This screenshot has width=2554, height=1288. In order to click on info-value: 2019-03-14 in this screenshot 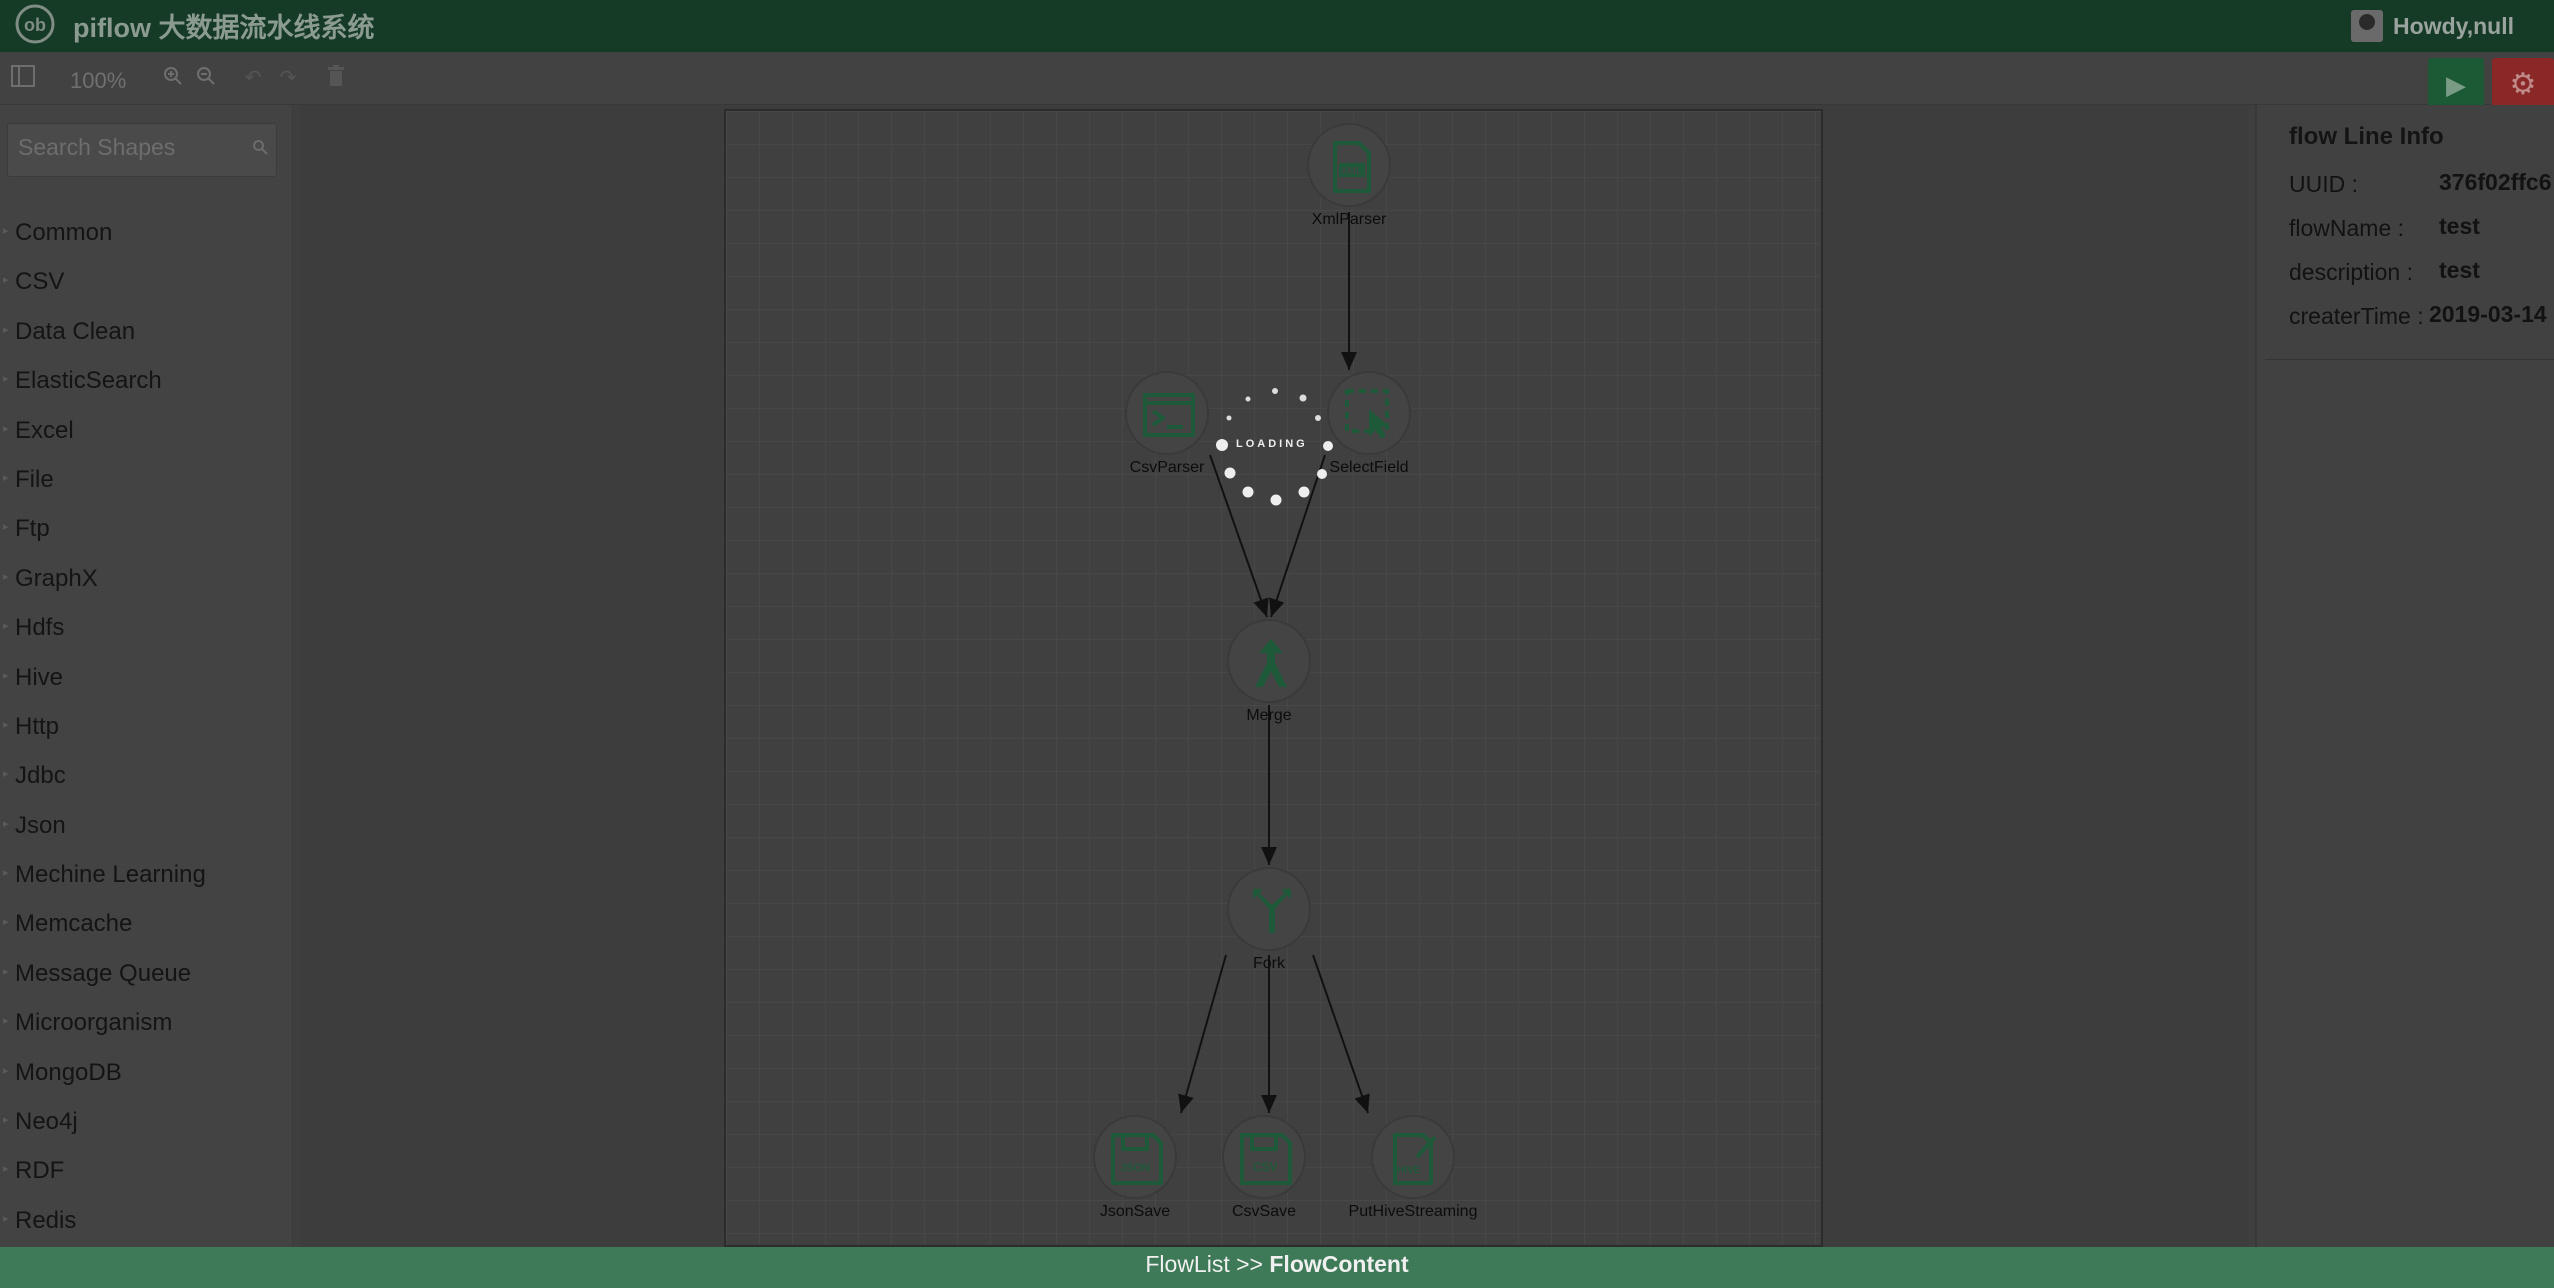, I will do `click(2488, 314)`.